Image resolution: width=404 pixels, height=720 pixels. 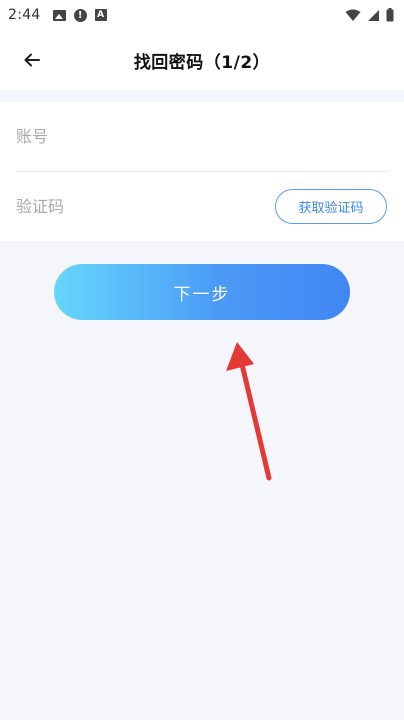 I want to click on verification-code-input, so click(x=131, y=206).